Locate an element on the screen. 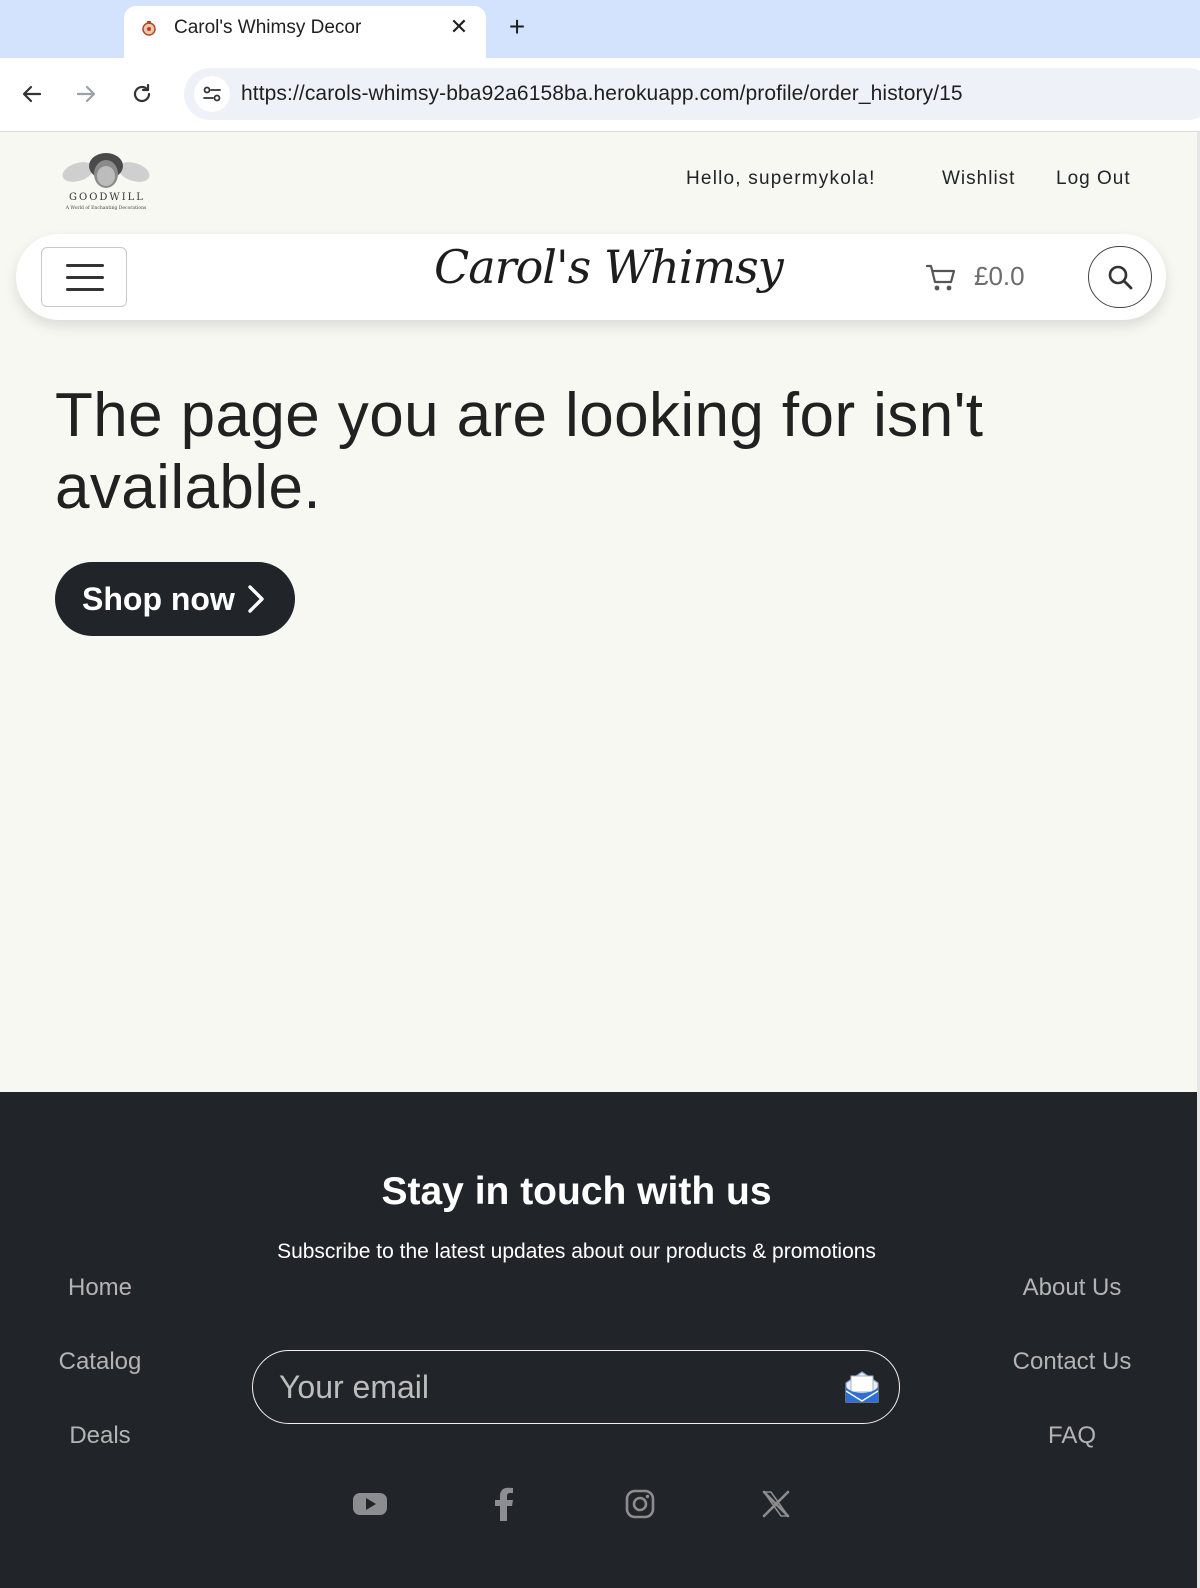 This screenshot has height=1588, width=1200. email-input is located at coordinates (549, 1387).